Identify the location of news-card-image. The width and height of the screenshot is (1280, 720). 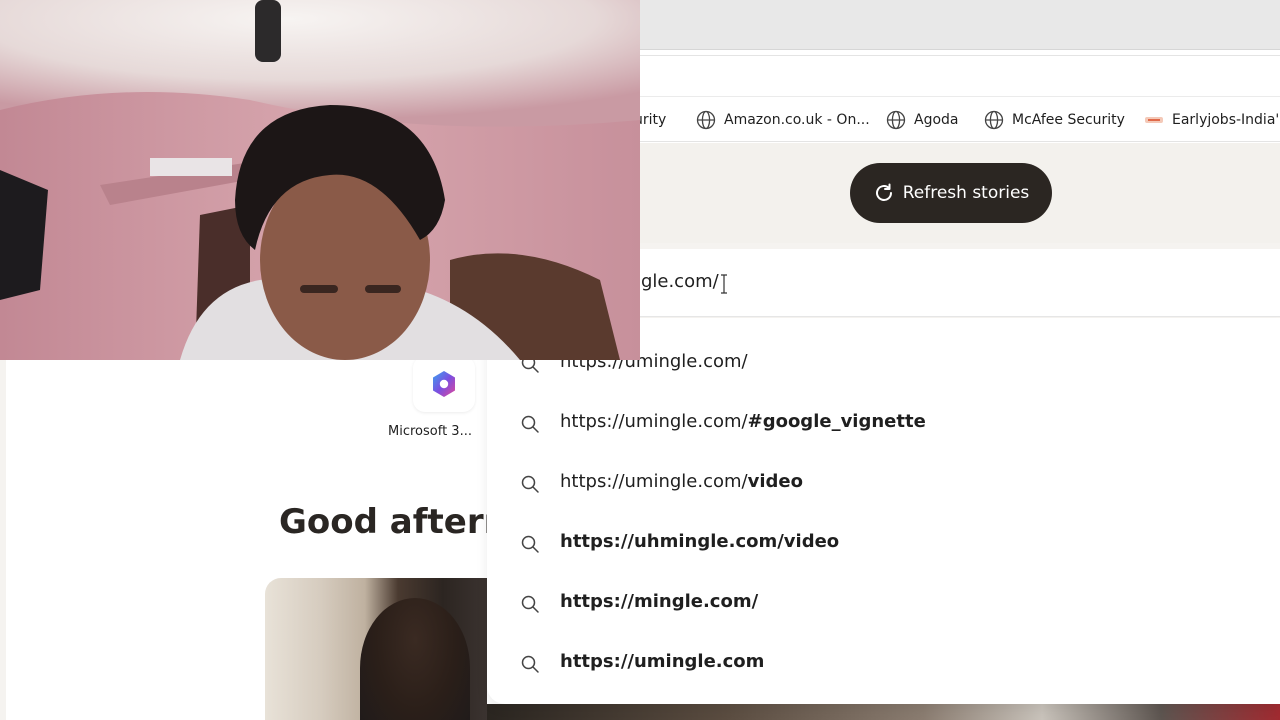
(376, 649).